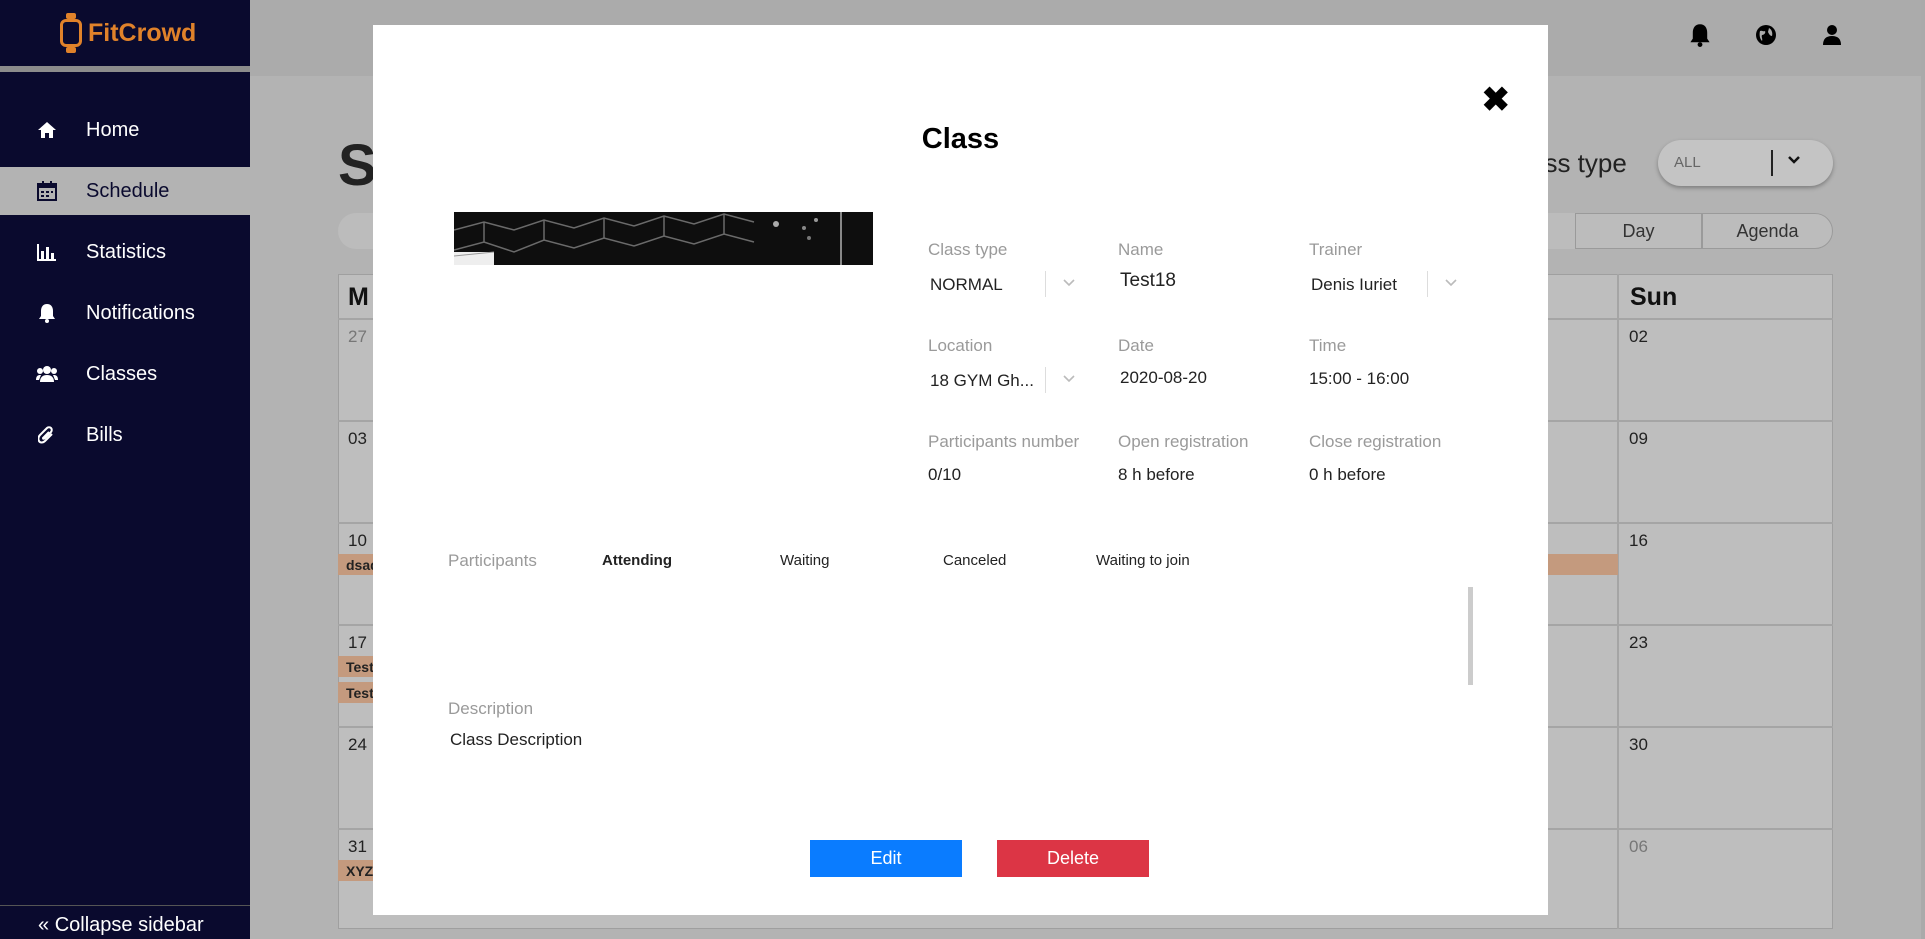 This screenshot has width=1925, height=939. What do you see at coordinates (1745, 163) in the screenshot?
I see `class-type-filter-select: ALL` at bounding box center [1745, 163].